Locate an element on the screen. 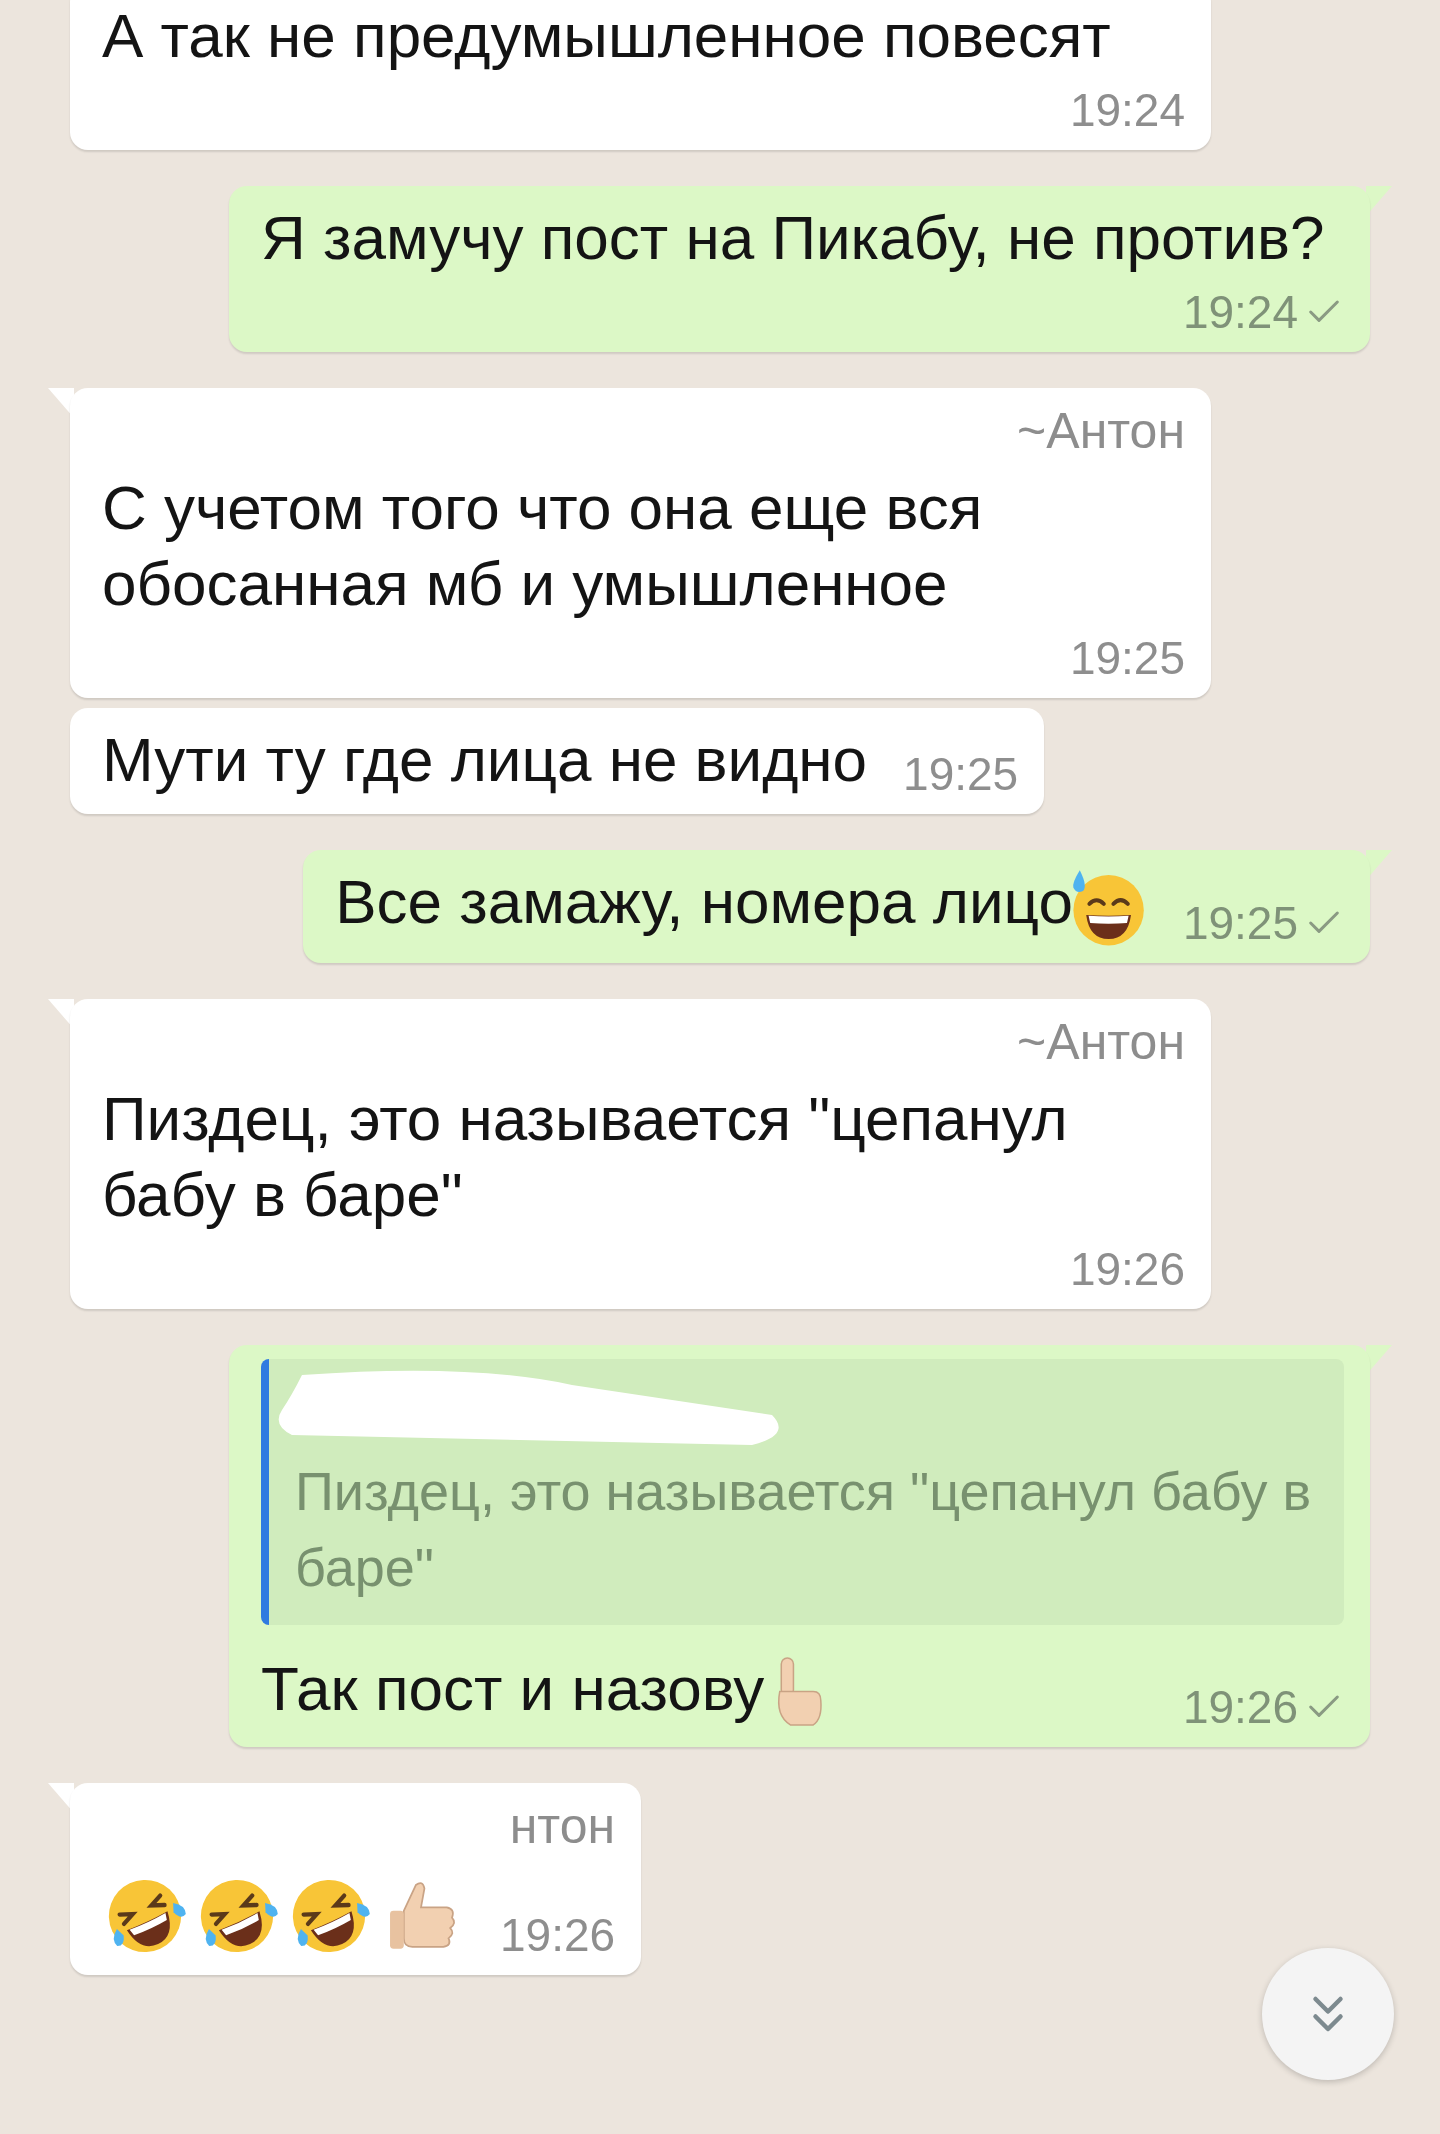 The image size is (1440, 2134). message-text: Все замажу, номера лицо is located at coordinates (704, 901).